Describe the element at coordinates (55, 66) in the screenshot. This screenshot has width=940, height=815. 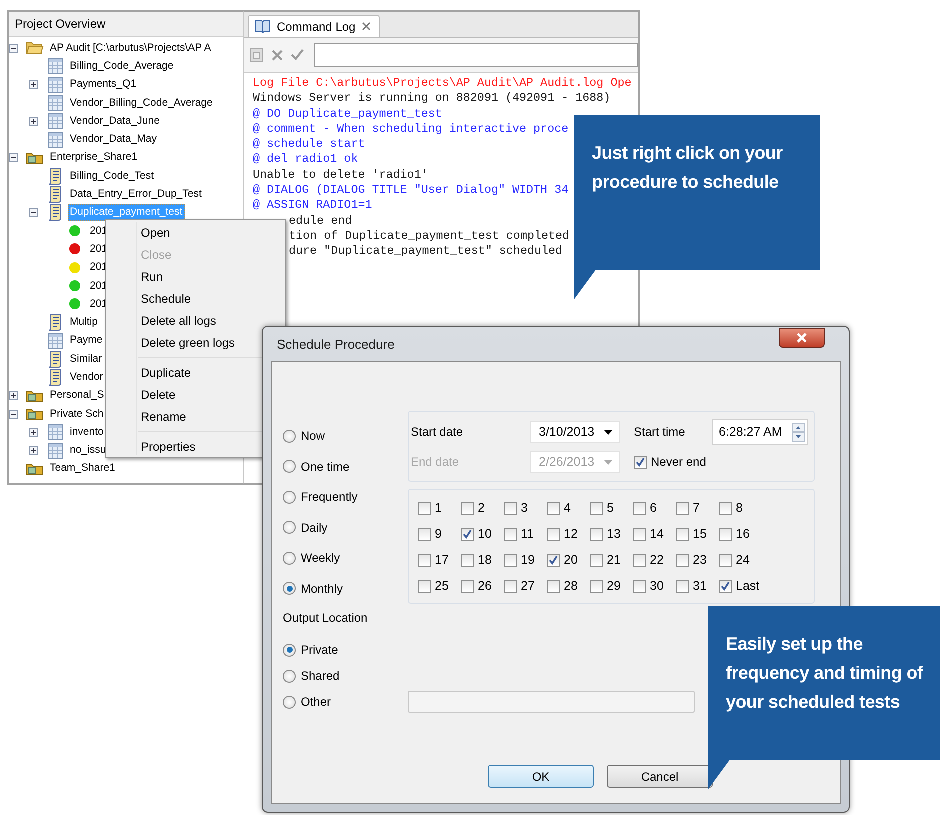
I see `table-icon` at that location.